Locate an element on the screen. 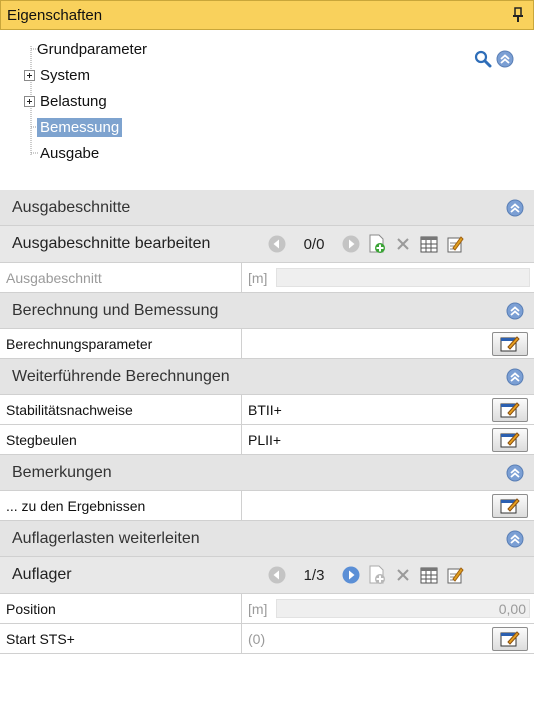 This screenshot has width=534, height=706. subhead-title: Ausgabeschnitte bearbeiten is located at coordinates (111, 243).